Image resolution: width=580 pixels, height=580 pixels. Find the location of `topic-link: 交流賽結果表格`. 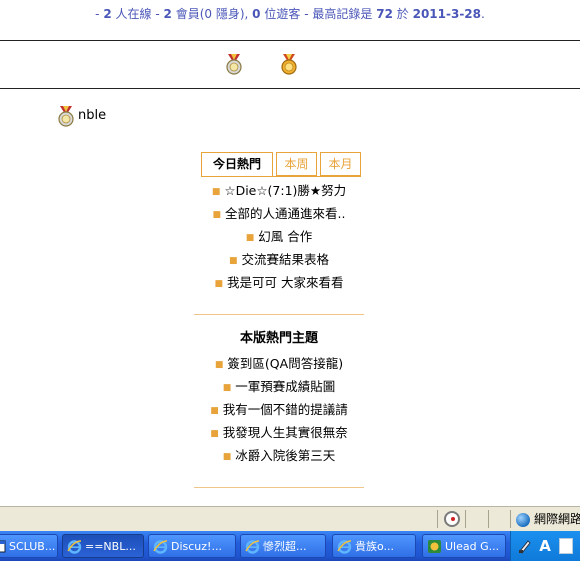

topic-link: 交流賽結果表格 is located at coordinates (286, 259).